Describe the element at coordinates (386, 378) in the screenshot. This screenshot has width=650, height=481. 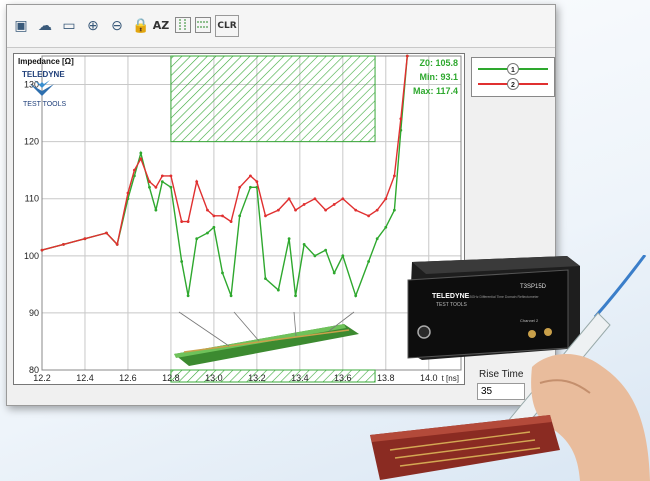
I see `x-tick-label: 13.8` at that location.